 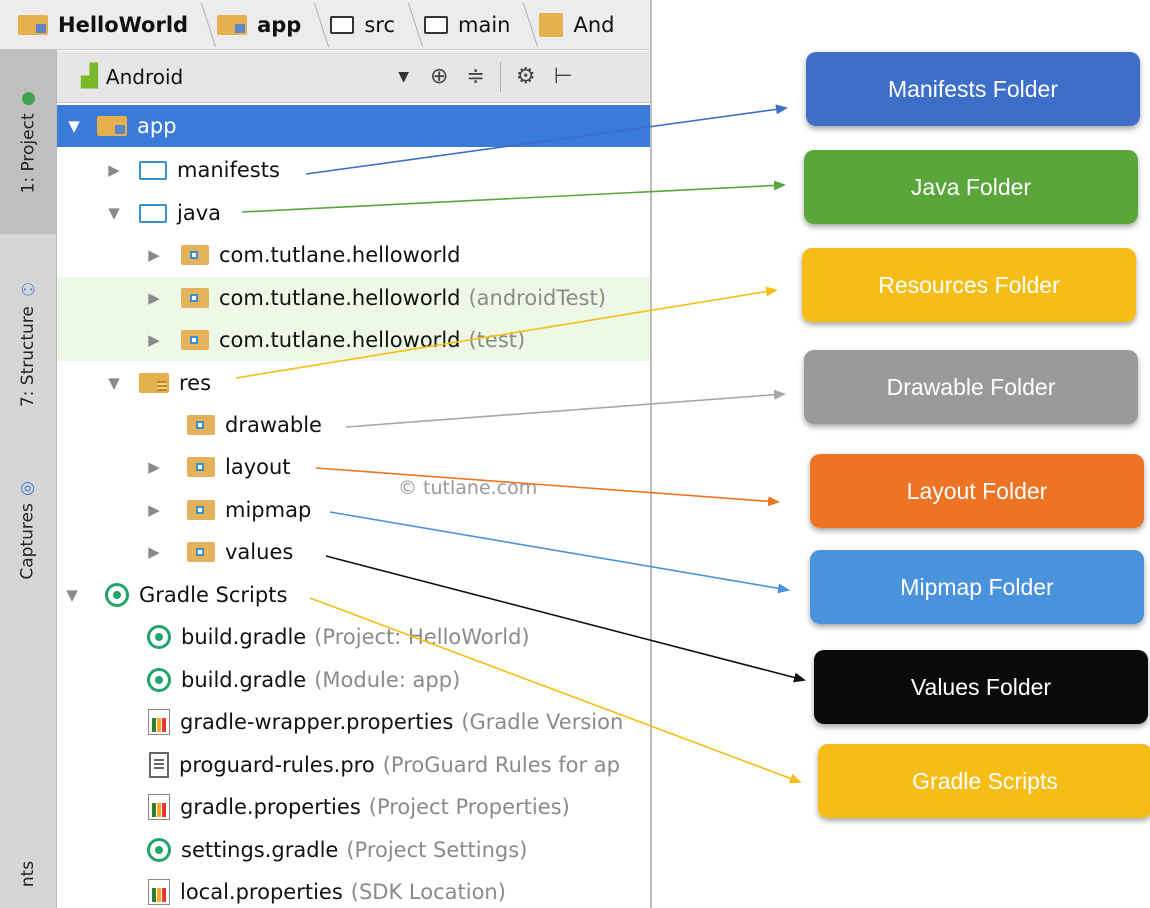 I want to click on tree-node-label: local.properties, so click(x=261, y=892).